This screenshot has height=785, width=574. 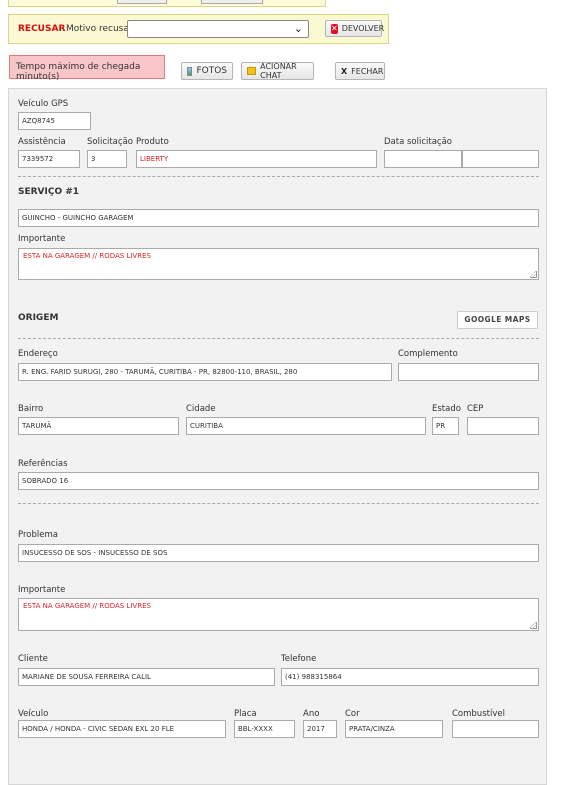 I want to click on fotos-button: FOTOS, so click(x=207, y=71).